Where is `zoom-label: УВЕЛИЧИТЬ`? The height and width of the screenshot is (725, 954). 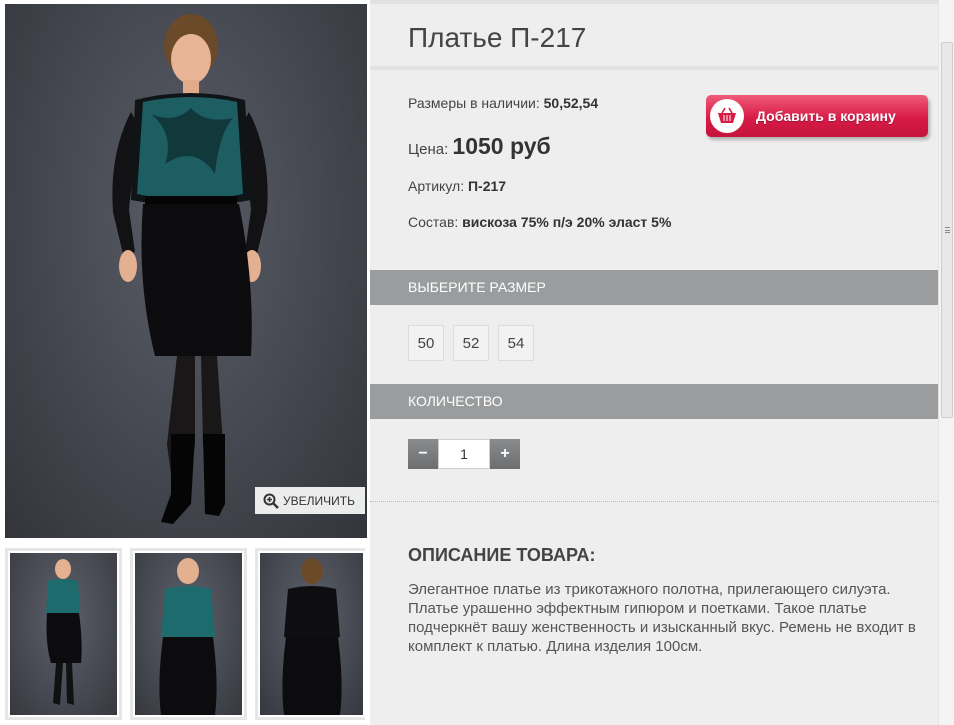
zoom-label: УВЕЛИЧИТЬ is located at coordinates (319, 500).